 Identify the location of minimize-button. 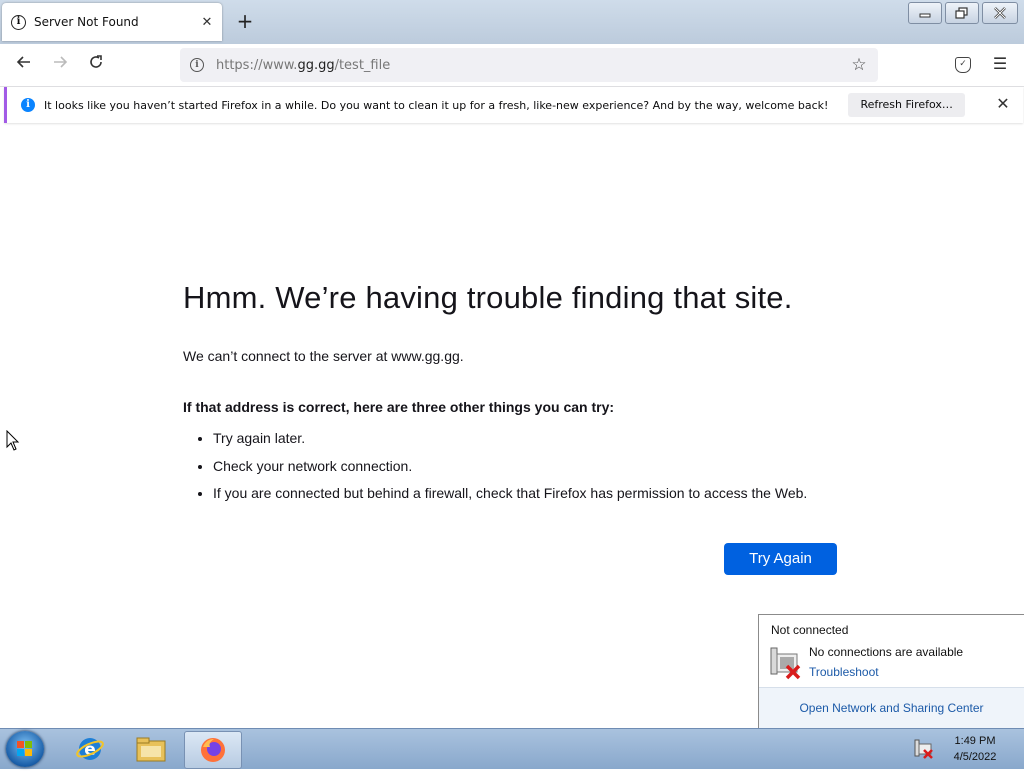
(925, 13).